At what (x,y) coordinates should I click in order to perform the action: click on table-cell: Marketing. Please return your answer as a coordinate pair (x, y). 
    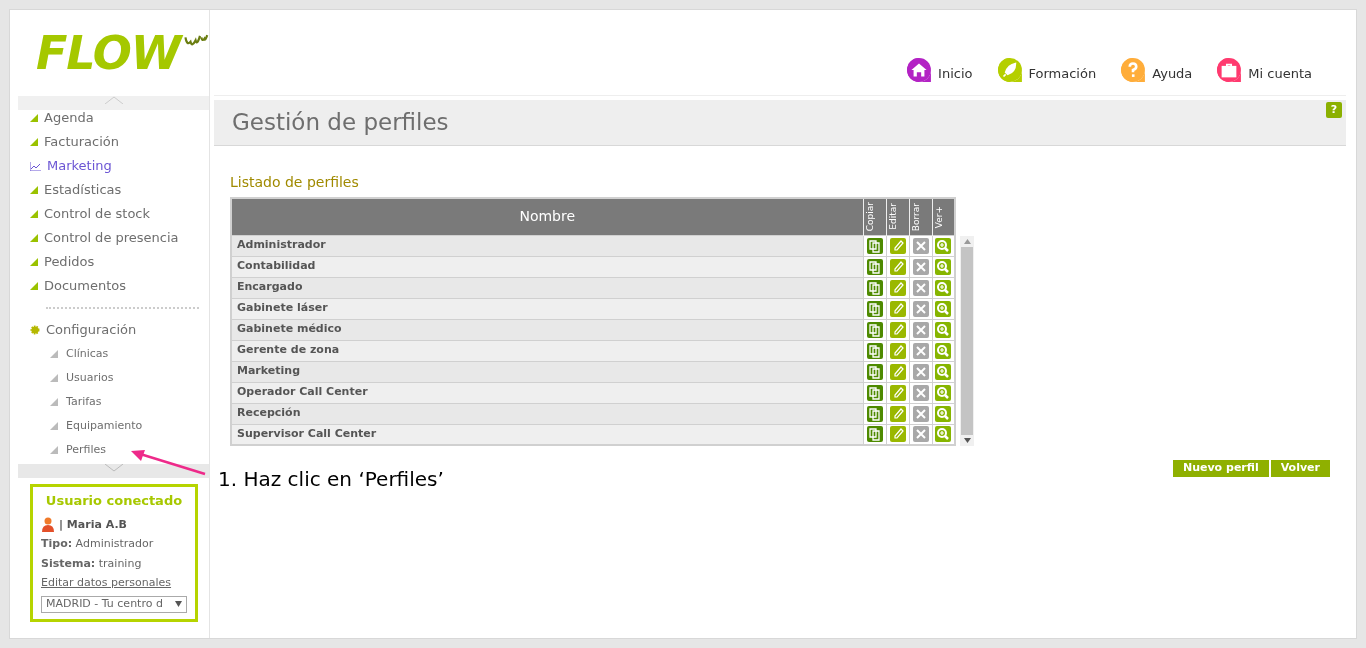
    Looking at the image, I should click on (547, 371).